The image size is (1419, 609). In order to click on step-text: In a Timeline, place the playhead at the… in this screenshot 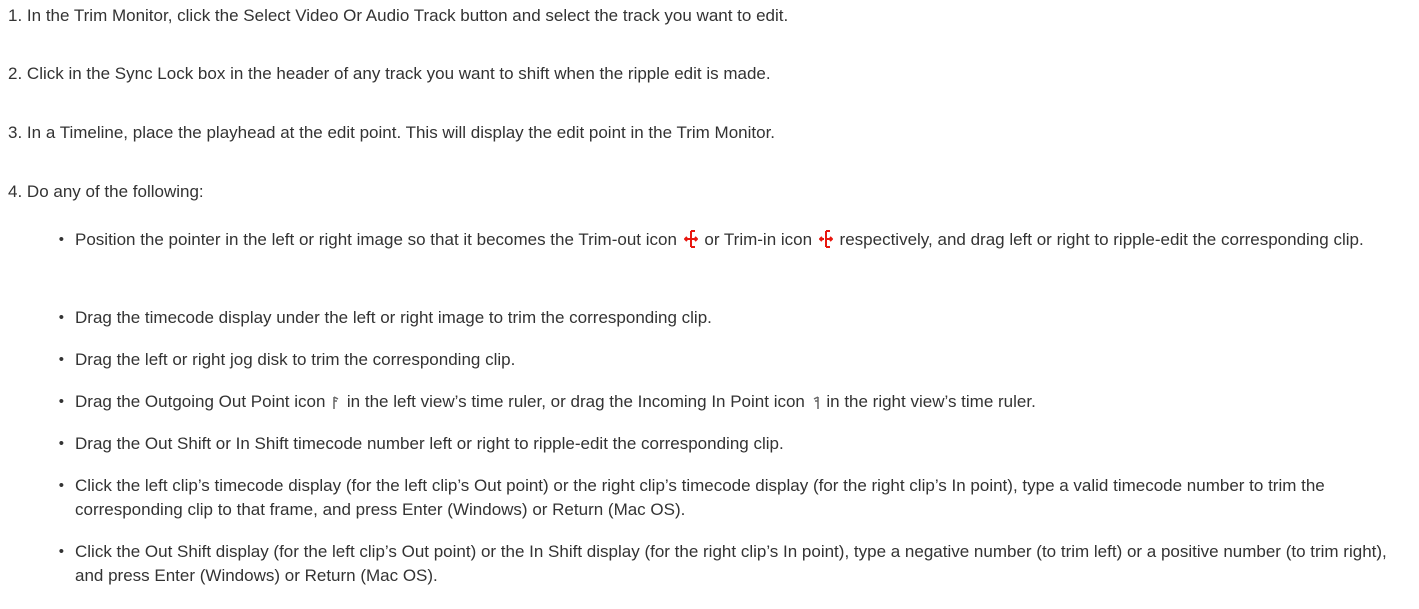, I will do `click(401, 132)`.